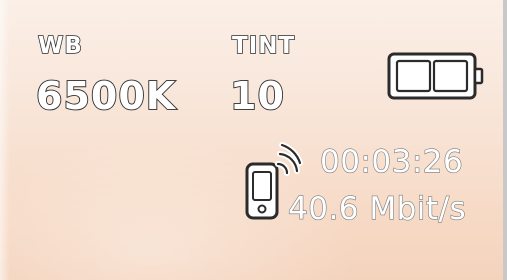 The image size is (507, 280). What do you see at coordinates (5, 140) in the screenshot?
I see `screen-edge-left` at bounding box center [5, 140].